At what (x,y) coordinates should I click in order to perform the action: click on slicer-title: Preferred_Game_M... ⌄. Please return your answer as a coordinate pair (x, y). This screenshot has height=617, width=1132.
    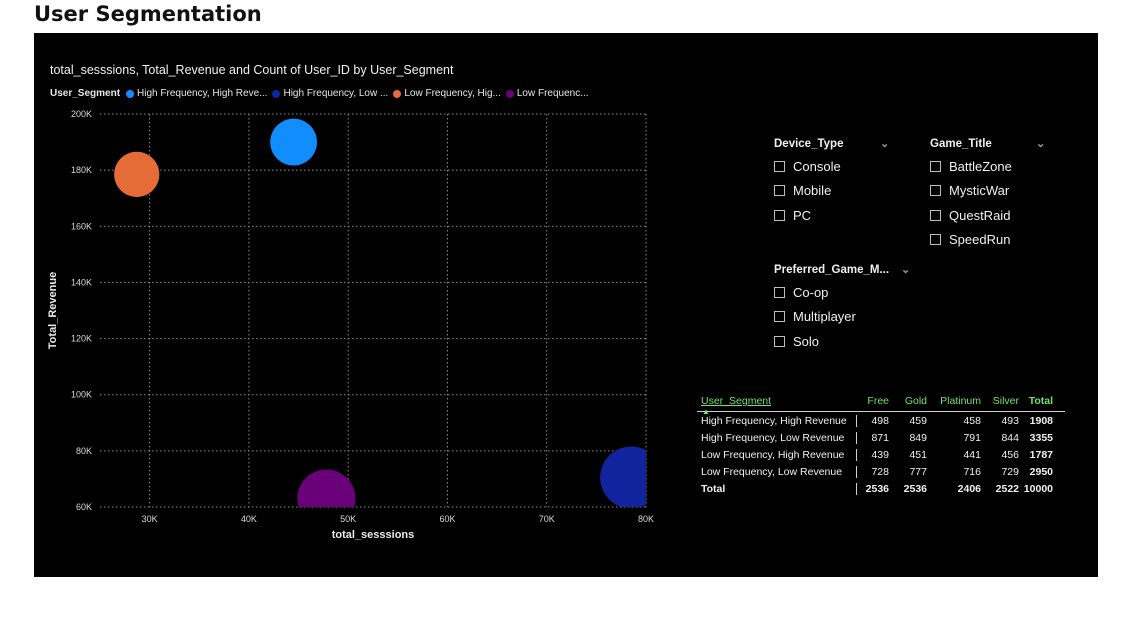
    Looking at the image, I should click on (844, 272).